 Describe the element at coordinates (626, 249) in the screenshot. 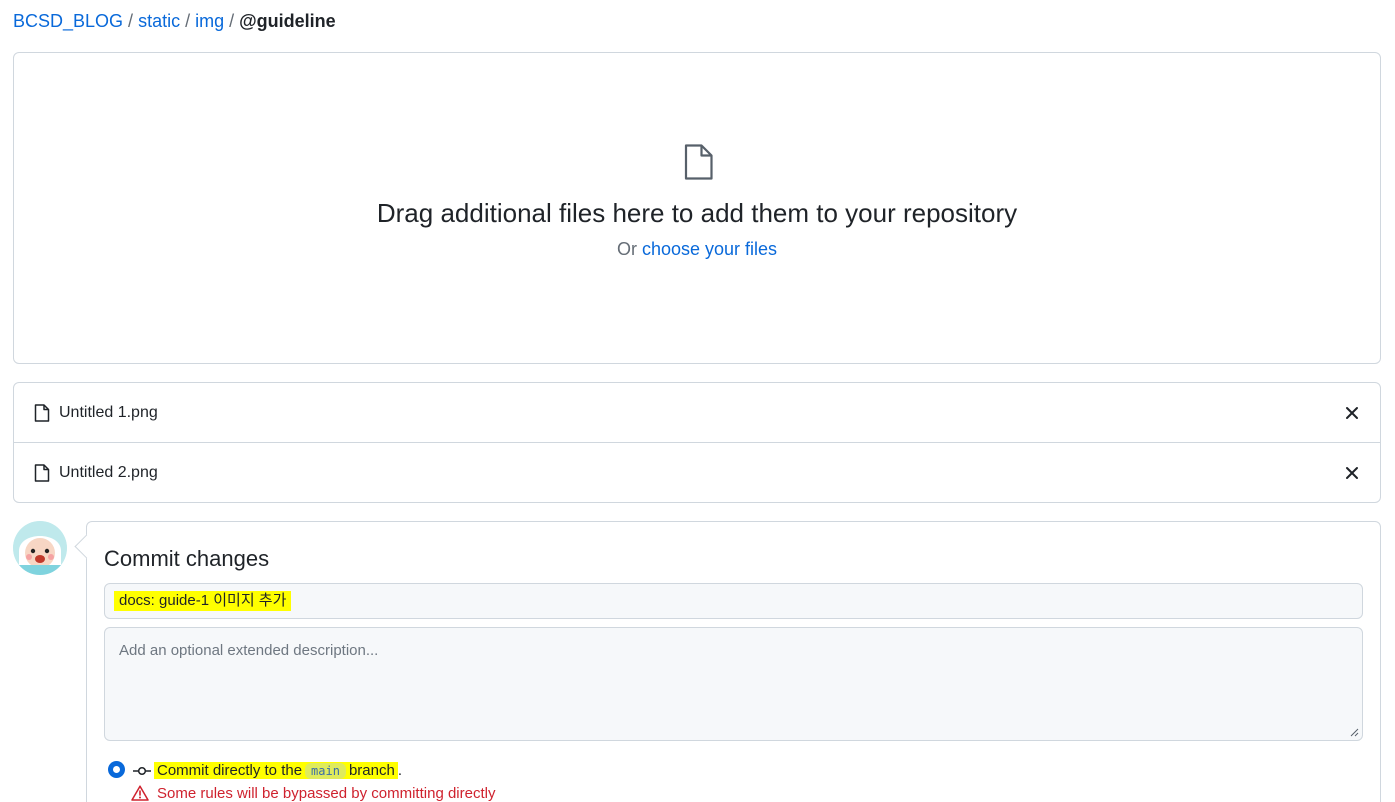

I see `dropzone-or-text: Or` at that location.